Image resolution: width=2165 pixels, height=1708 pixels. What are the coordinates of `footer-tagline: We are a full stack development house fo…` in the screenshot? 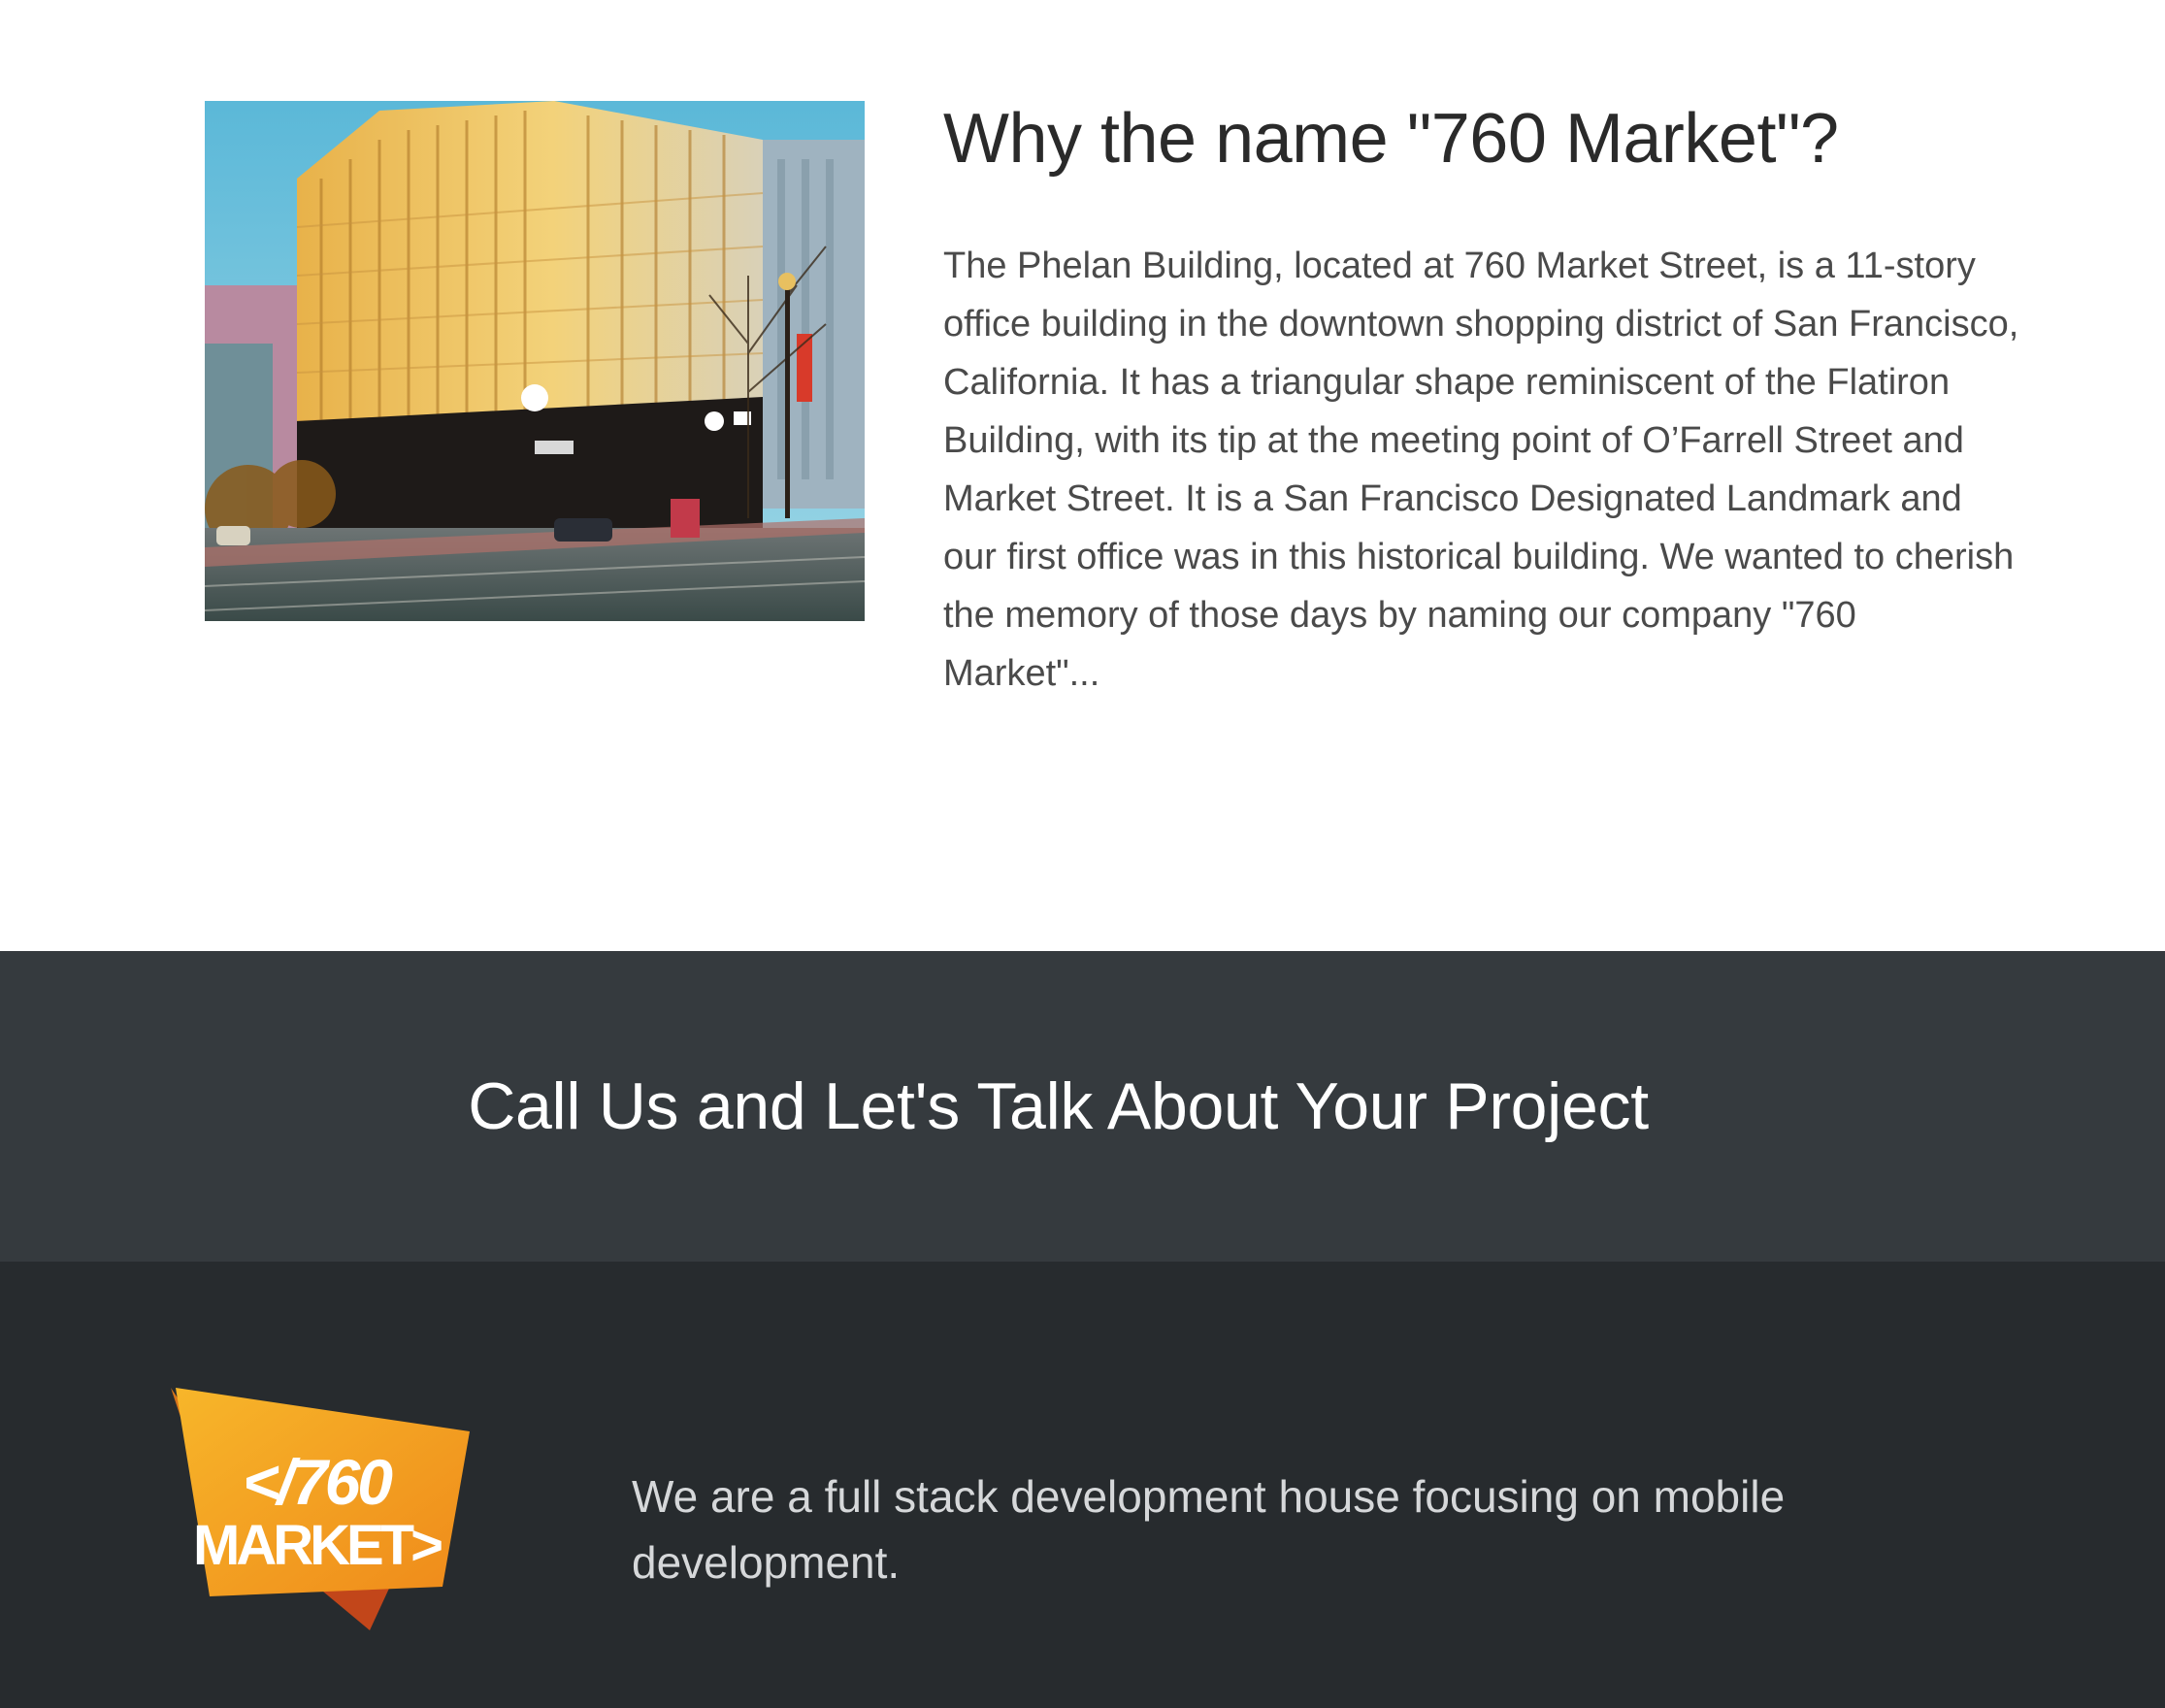 It's located at (1209, 1530).